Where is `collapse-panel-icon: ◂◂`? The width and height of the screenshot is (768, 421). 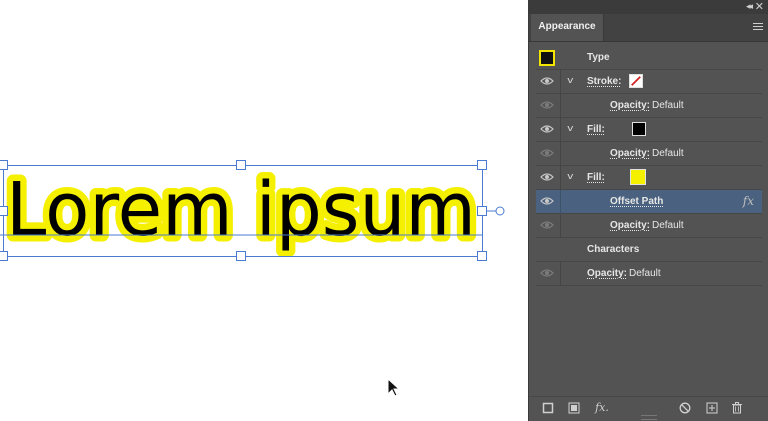
collapse-panel-icon: ◂◂ is located at coordinates (749, 6).